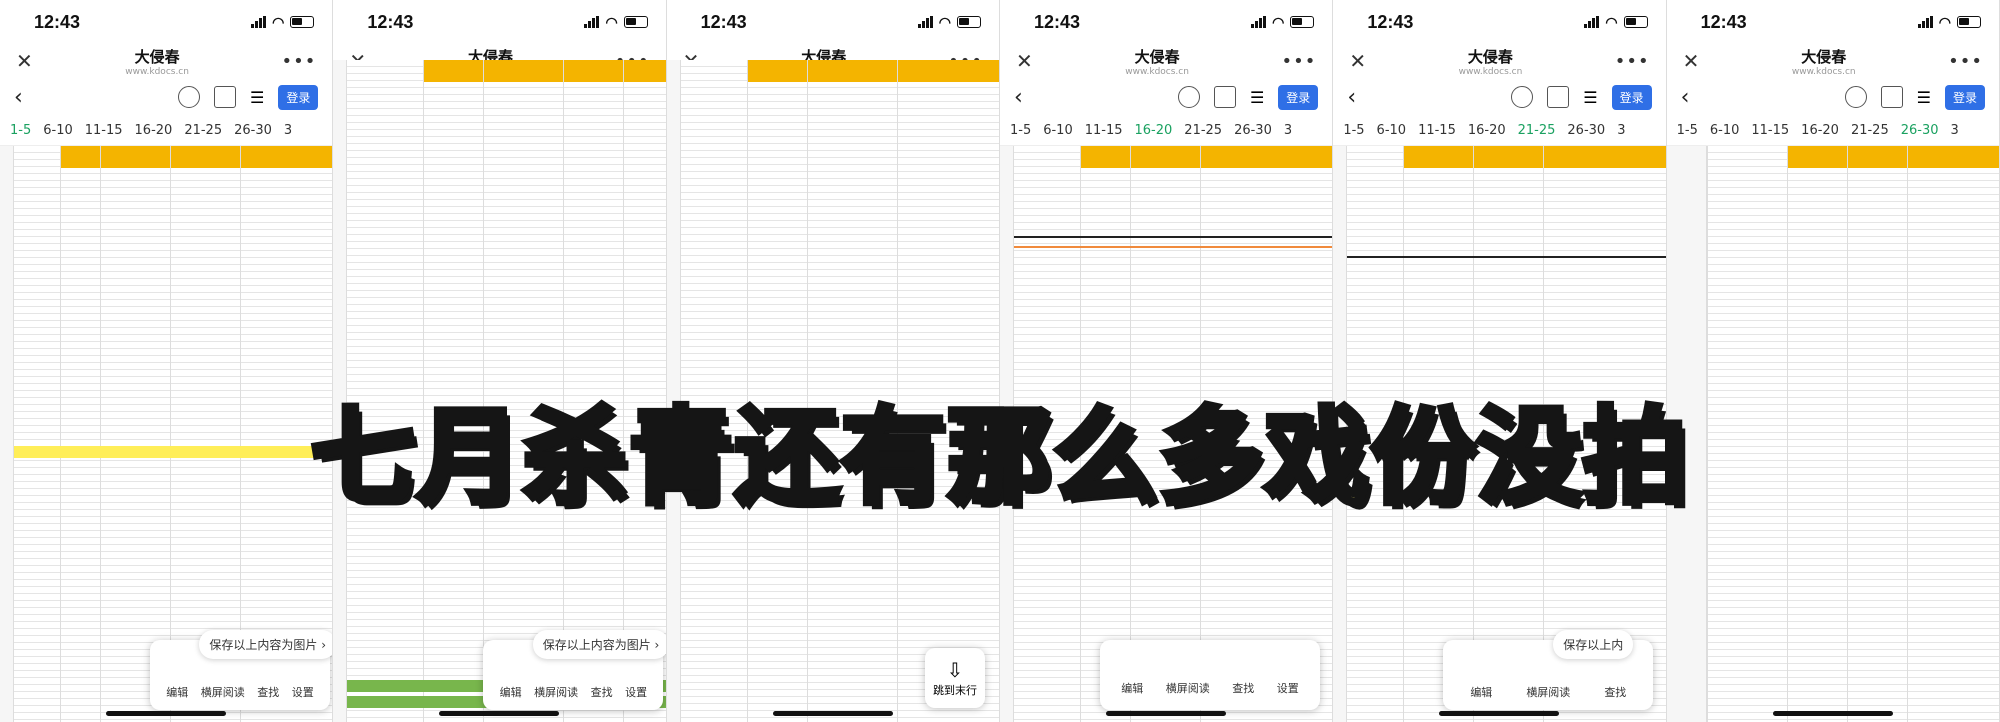 The image size is (2000, 722). I want to click on page-url: www.kdocs.cn, so click(1157, 71).